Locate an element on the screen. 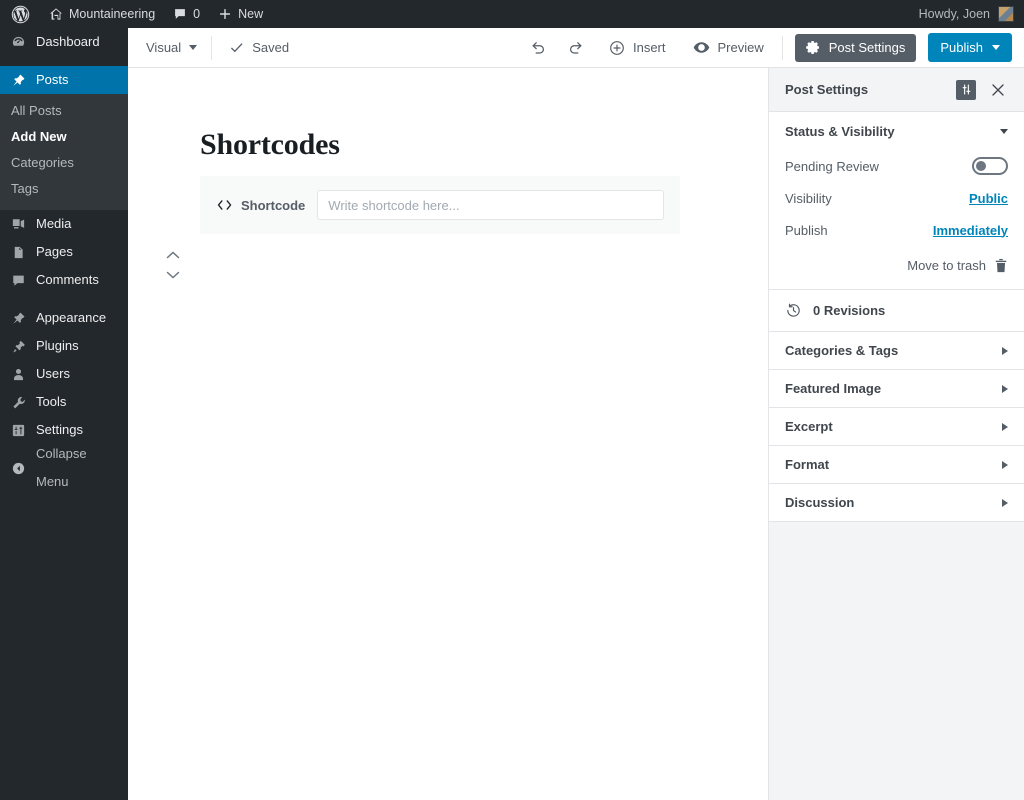 The height and width of the screenshot is (800, 1024). sidebar-item-users: Users is located at coordinates (64, 374).